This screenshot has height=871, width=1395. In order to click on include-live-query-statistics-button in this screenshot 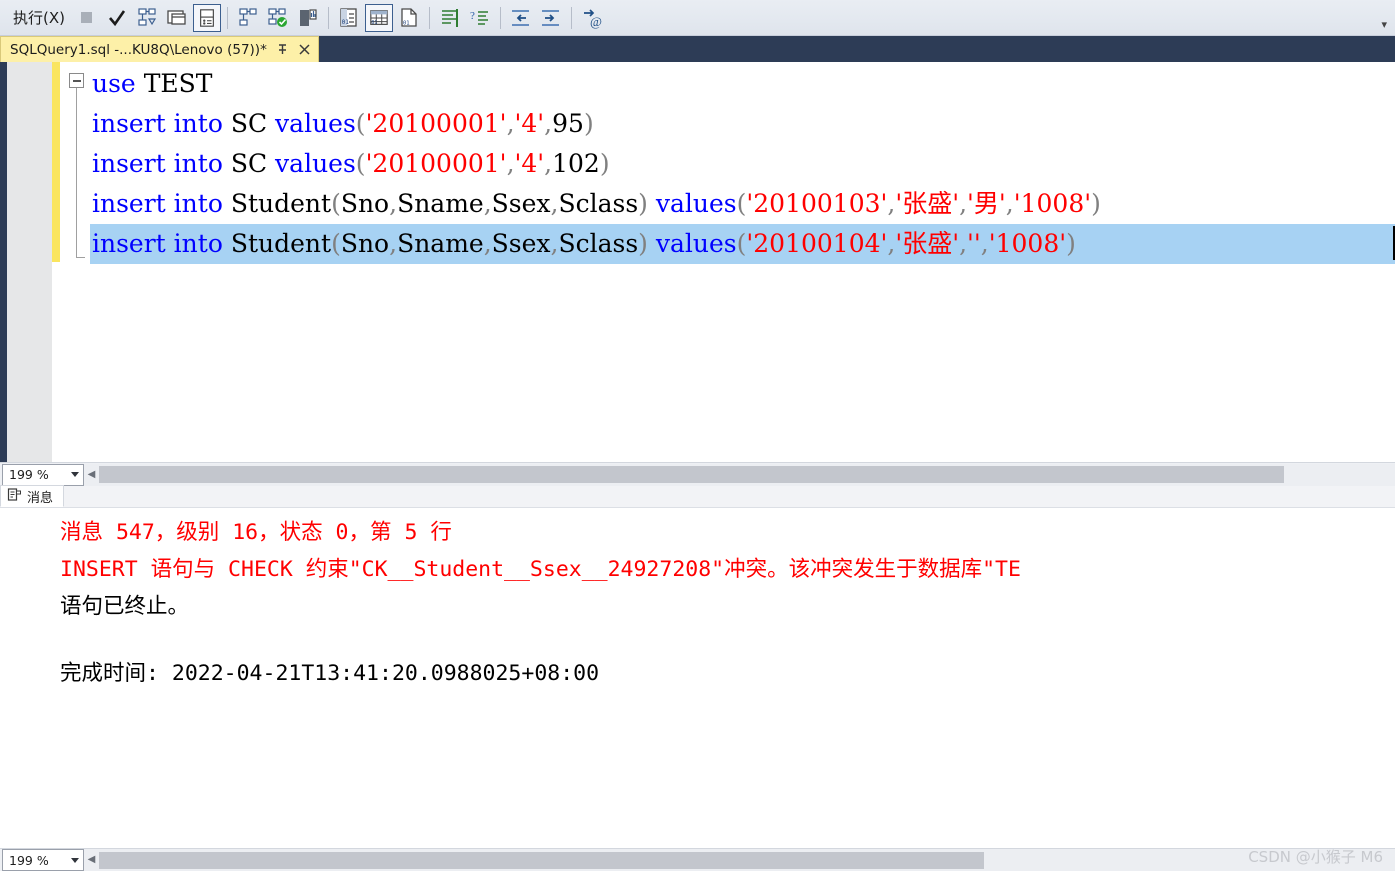, I will do `click(248, 18)`.